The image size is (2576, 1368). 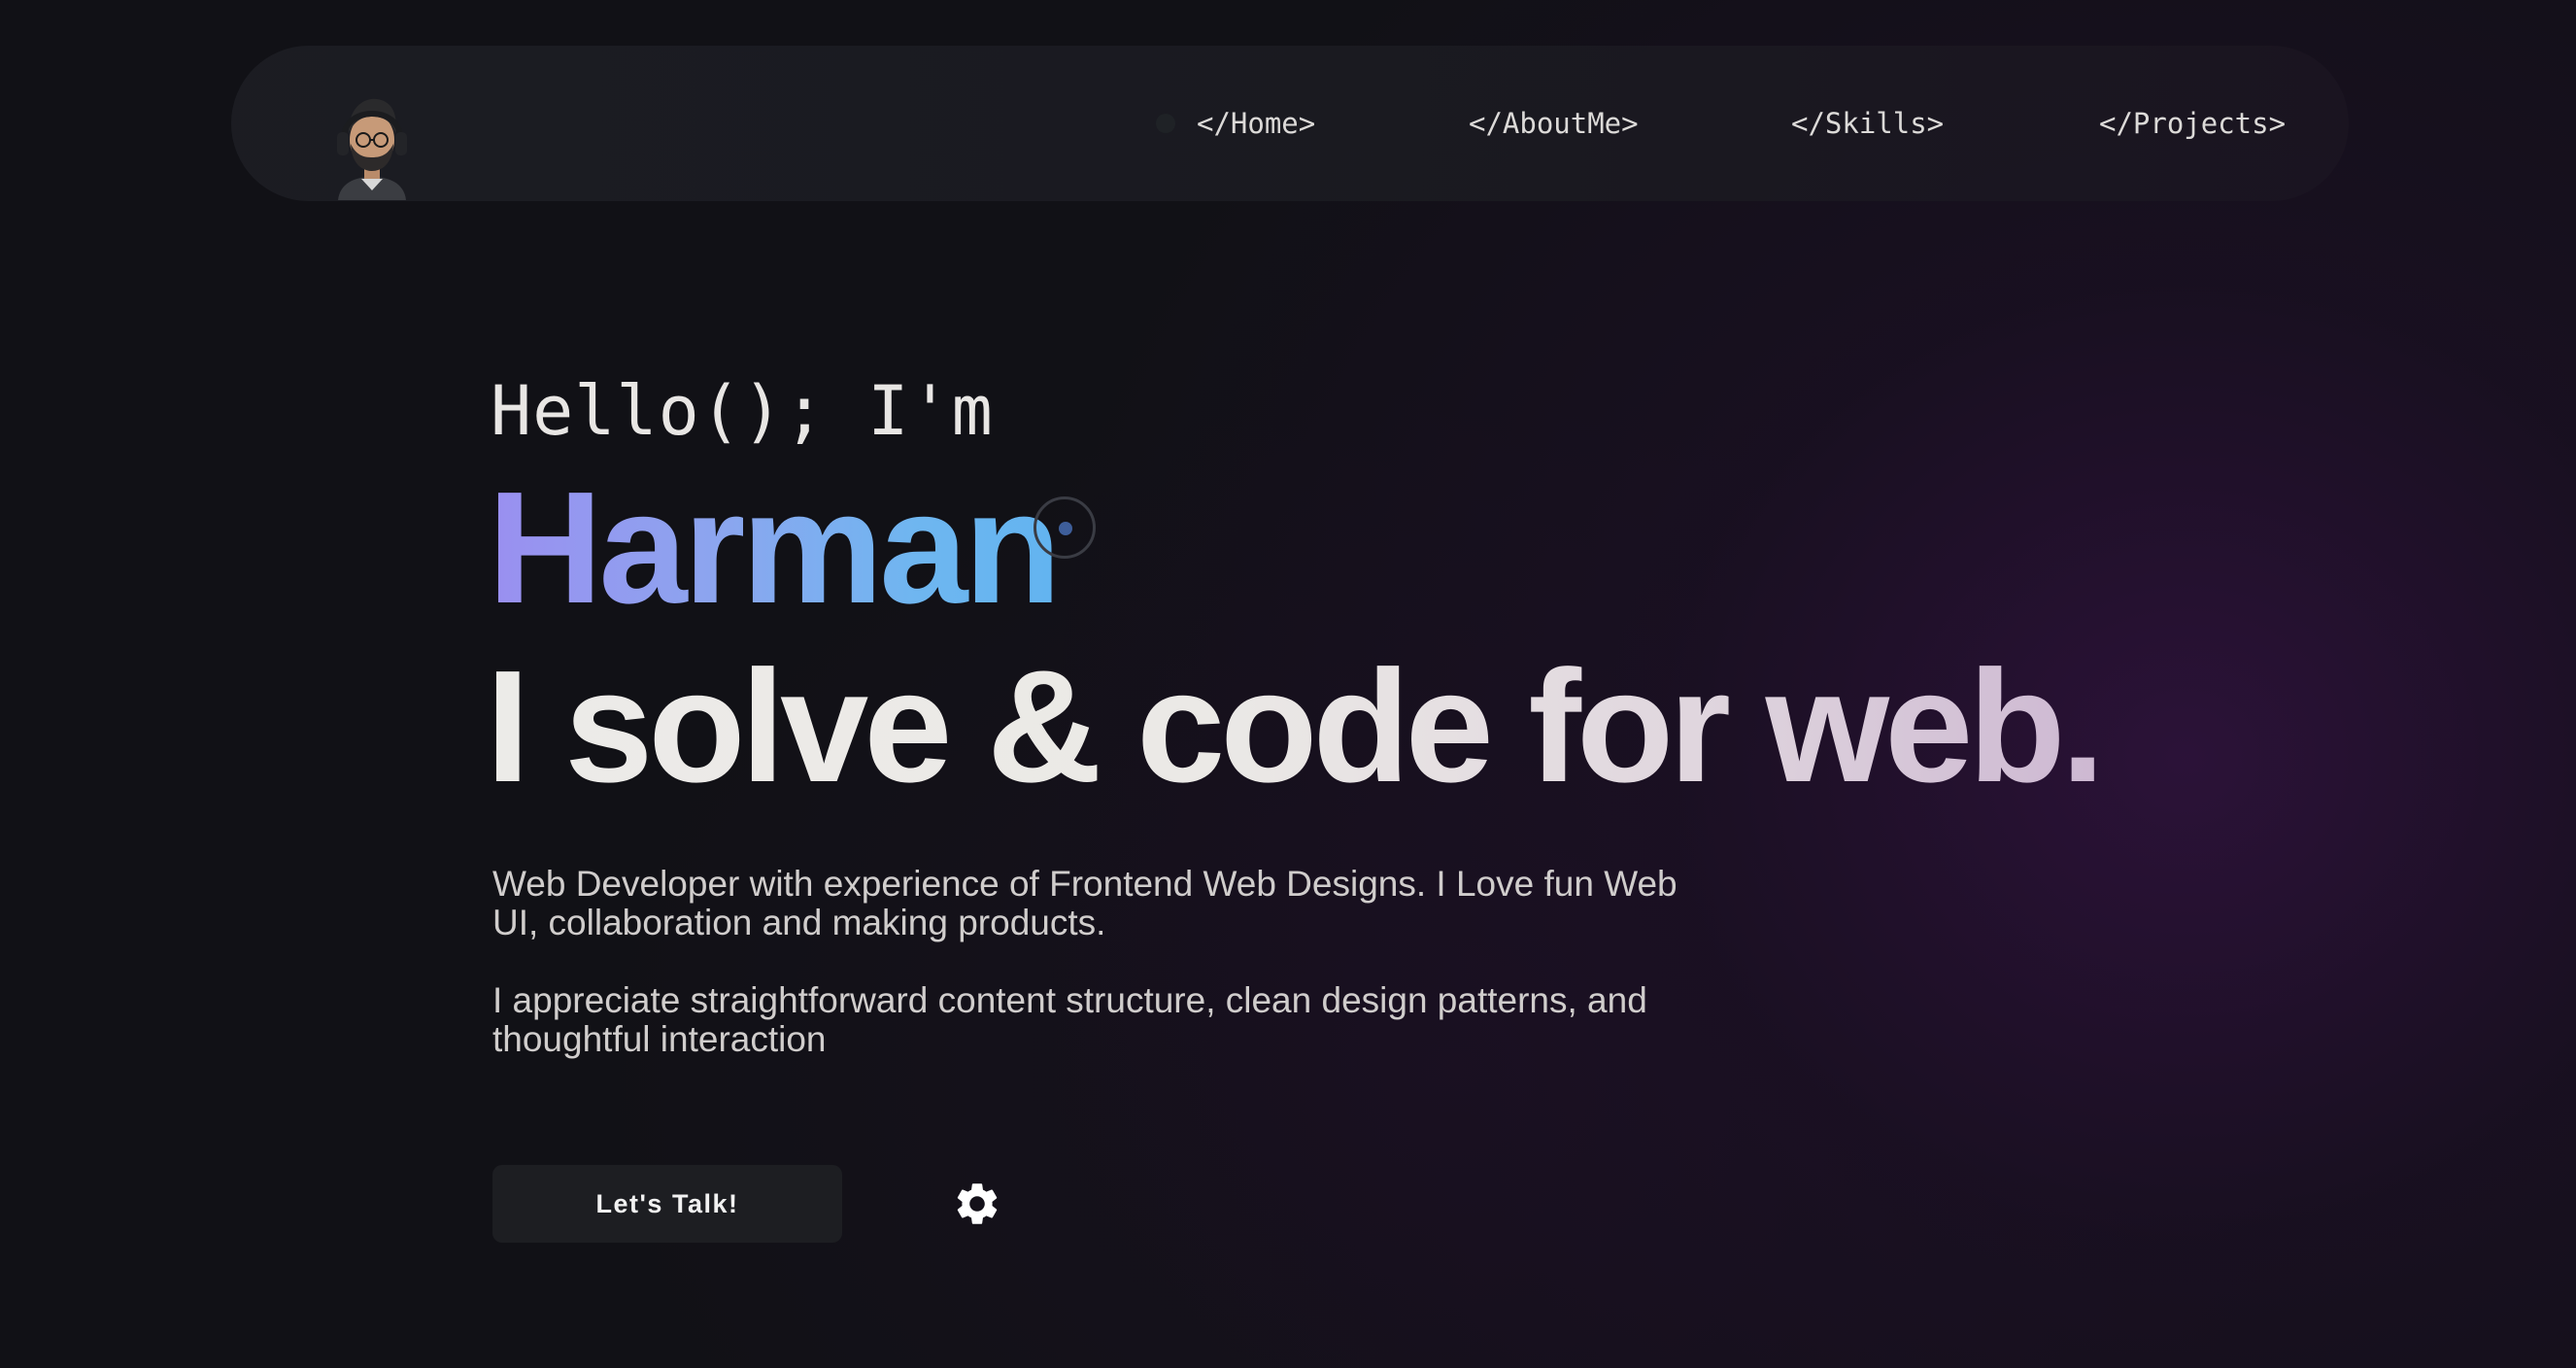 What do you see at coordinates (977, 1204) in the screenshot?
I see `gear-icon` at bounding box center [977, 1204].